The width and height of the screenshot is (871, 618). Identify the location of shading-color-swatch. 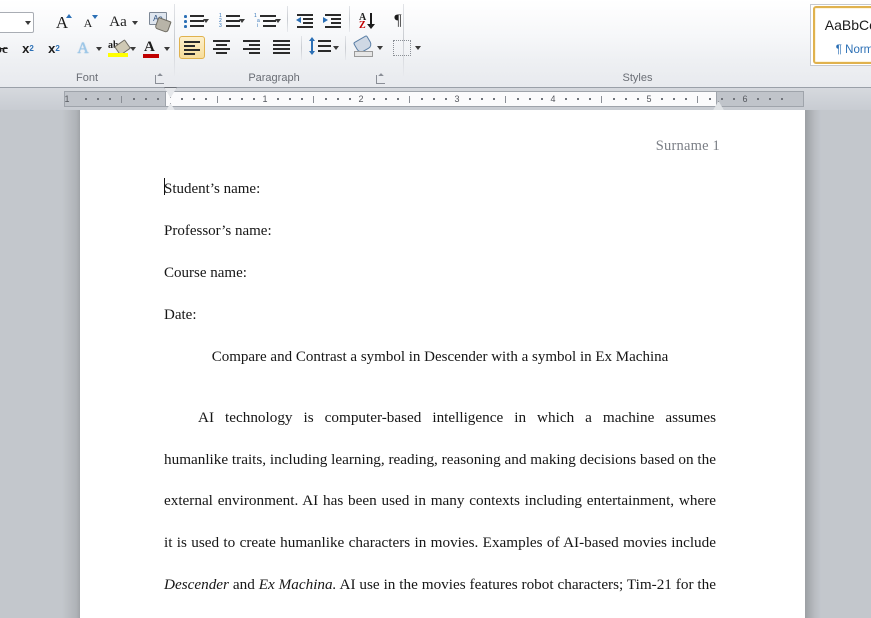
(363, 54).